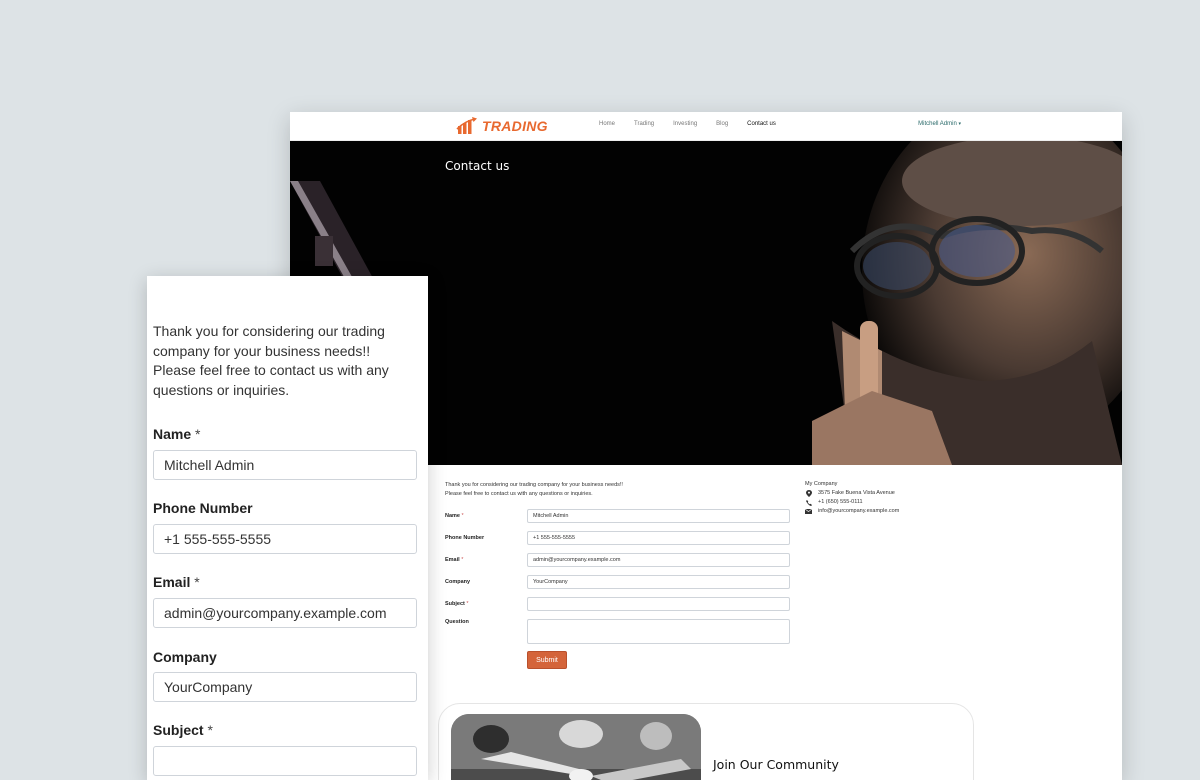 Image resolution: width=1200 pixels, height=780 pixels. I want to click on zoom-email-input: admin@yourcompany.example.com, so click(285, 613).